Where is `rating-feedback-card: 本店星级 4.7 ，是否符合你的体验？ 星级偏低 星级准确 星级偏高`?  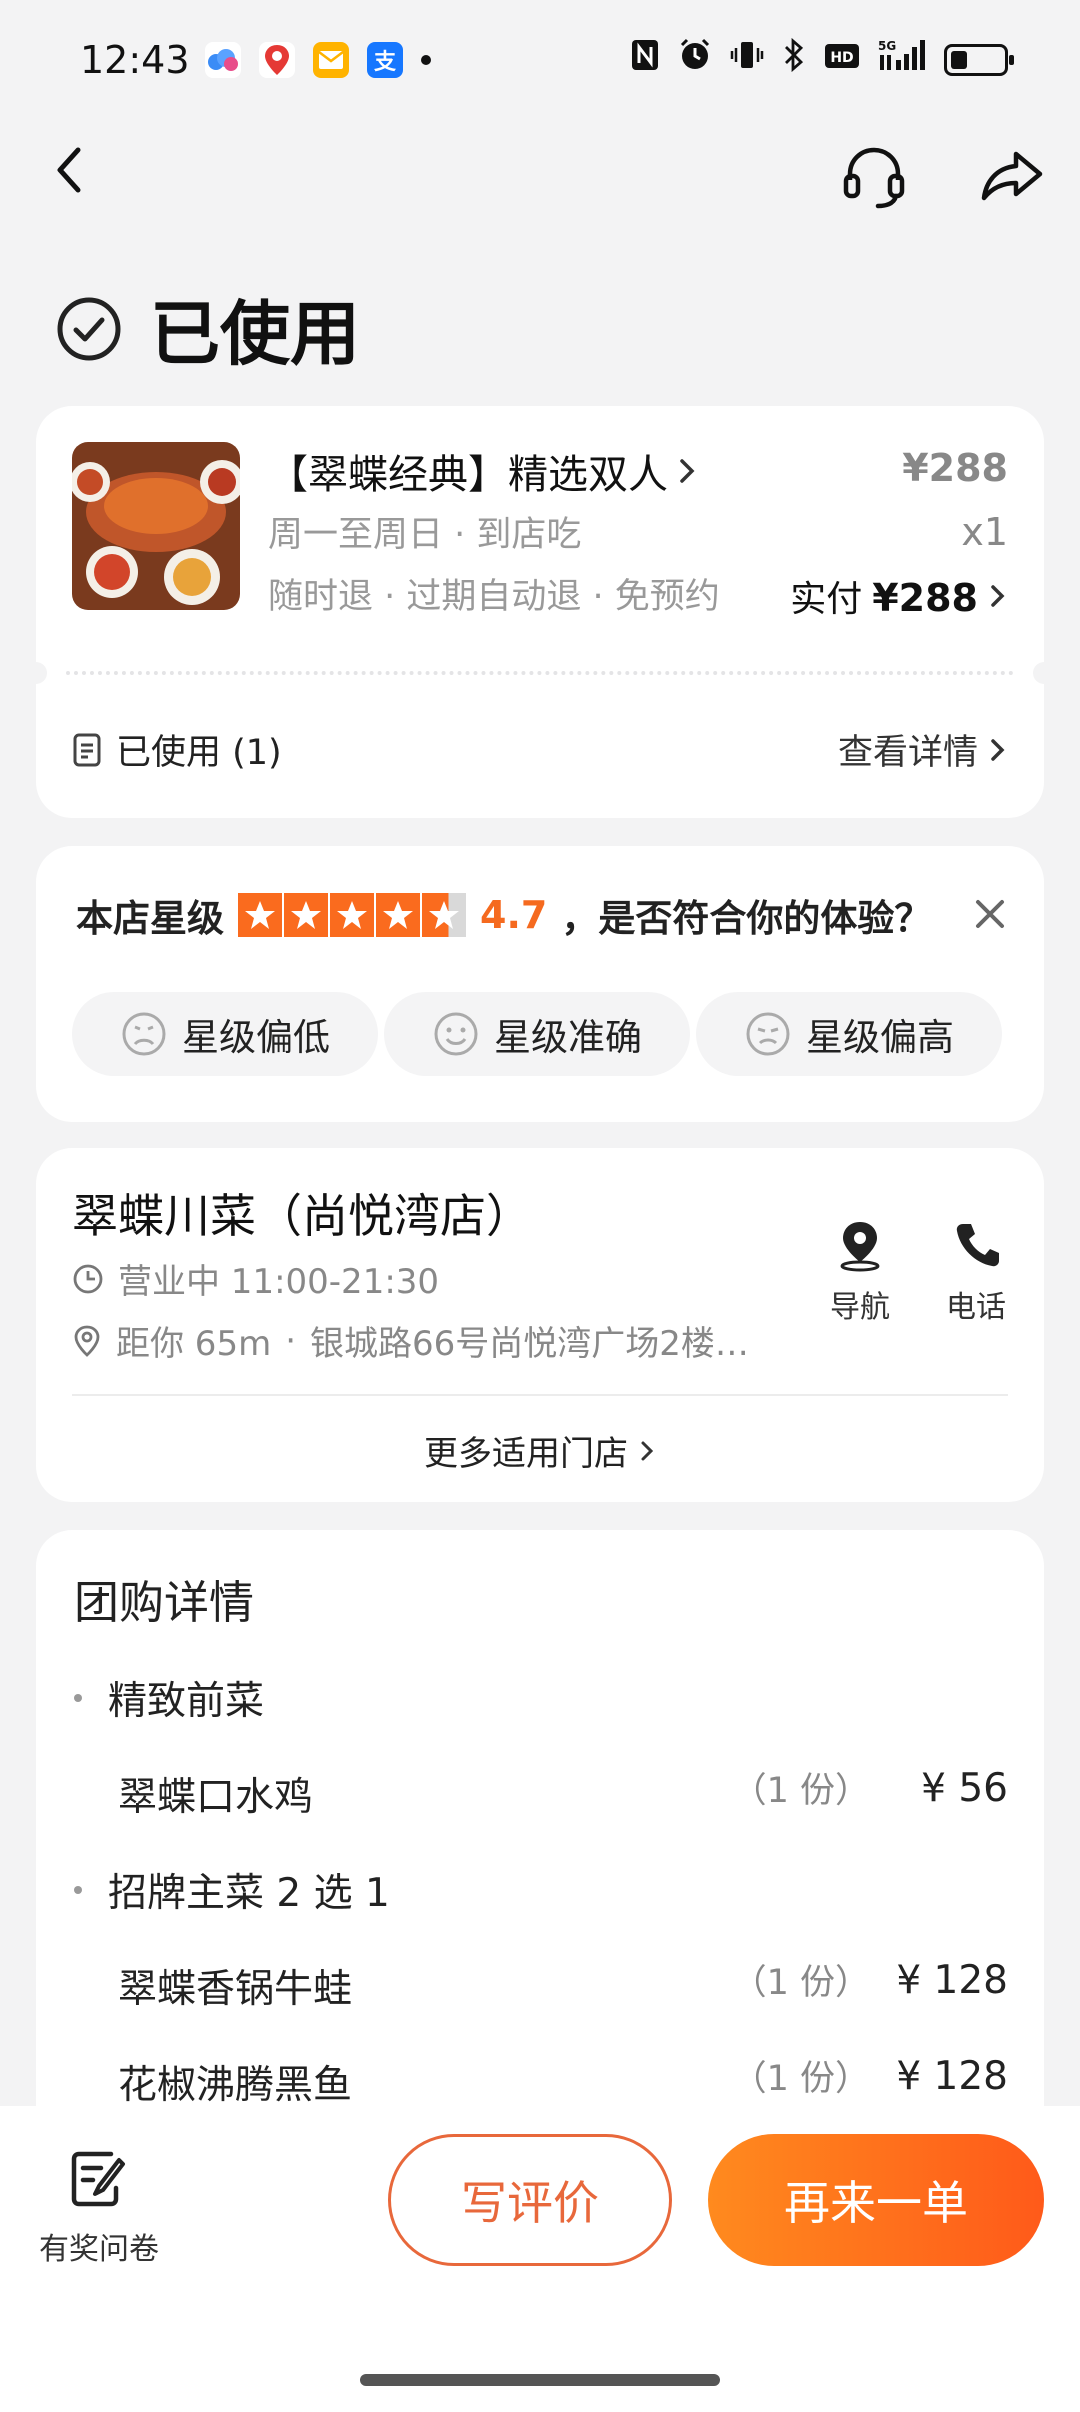 rating-feedback-card: 本店星级 4.7 ，是否符合你的体验？ 星级偏低 星级准确 星级偏高 is located at coordinates (540, 984).